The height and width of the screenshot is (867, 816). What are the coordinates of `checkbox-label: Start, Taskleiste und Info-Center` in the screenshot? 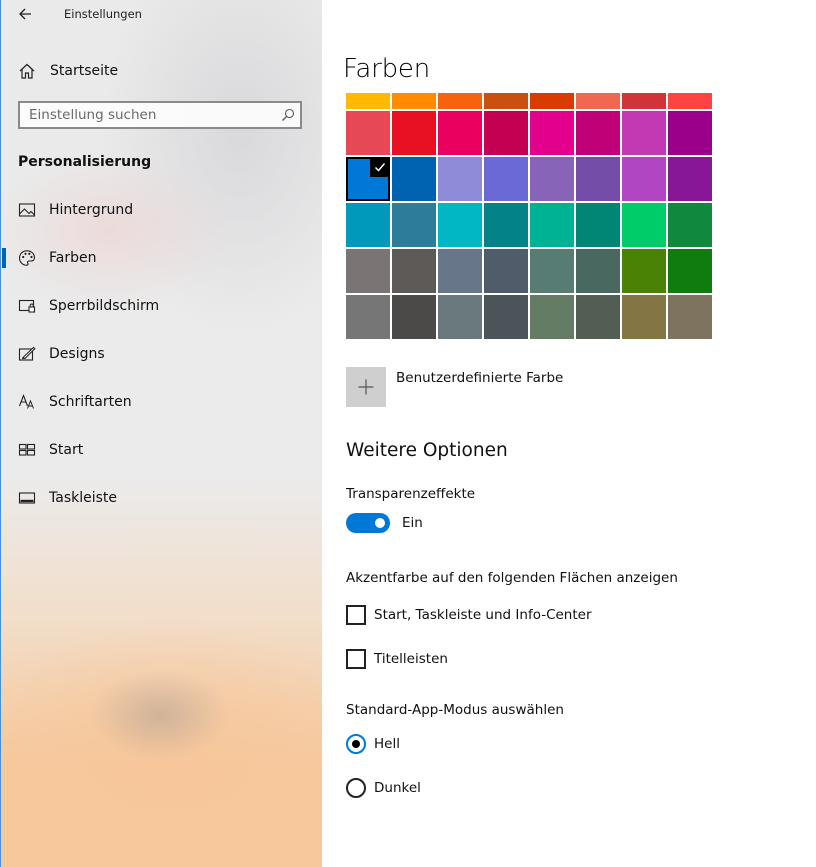 It's located at (483, 615).